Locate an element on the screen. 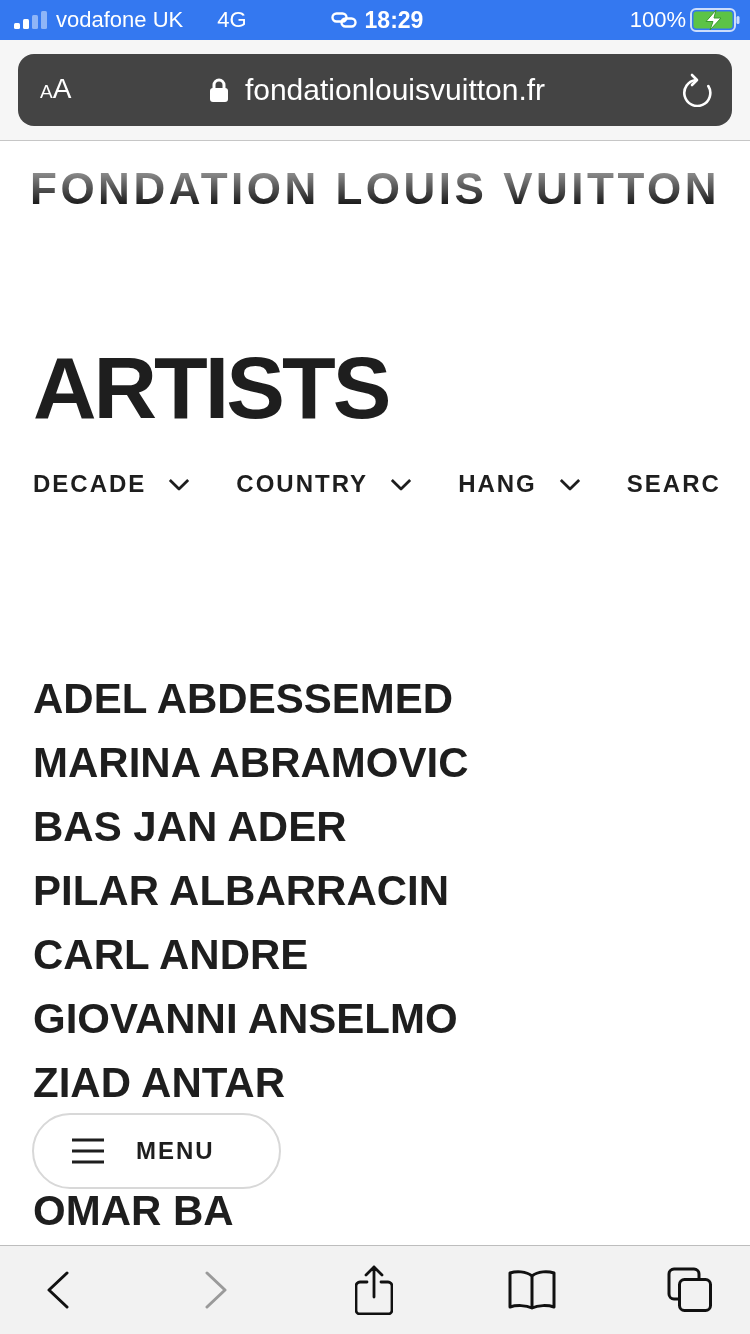 The height and width of the screenshot is (1334, 750). battery-percentage: 100% is located at coordinates (657, 20).